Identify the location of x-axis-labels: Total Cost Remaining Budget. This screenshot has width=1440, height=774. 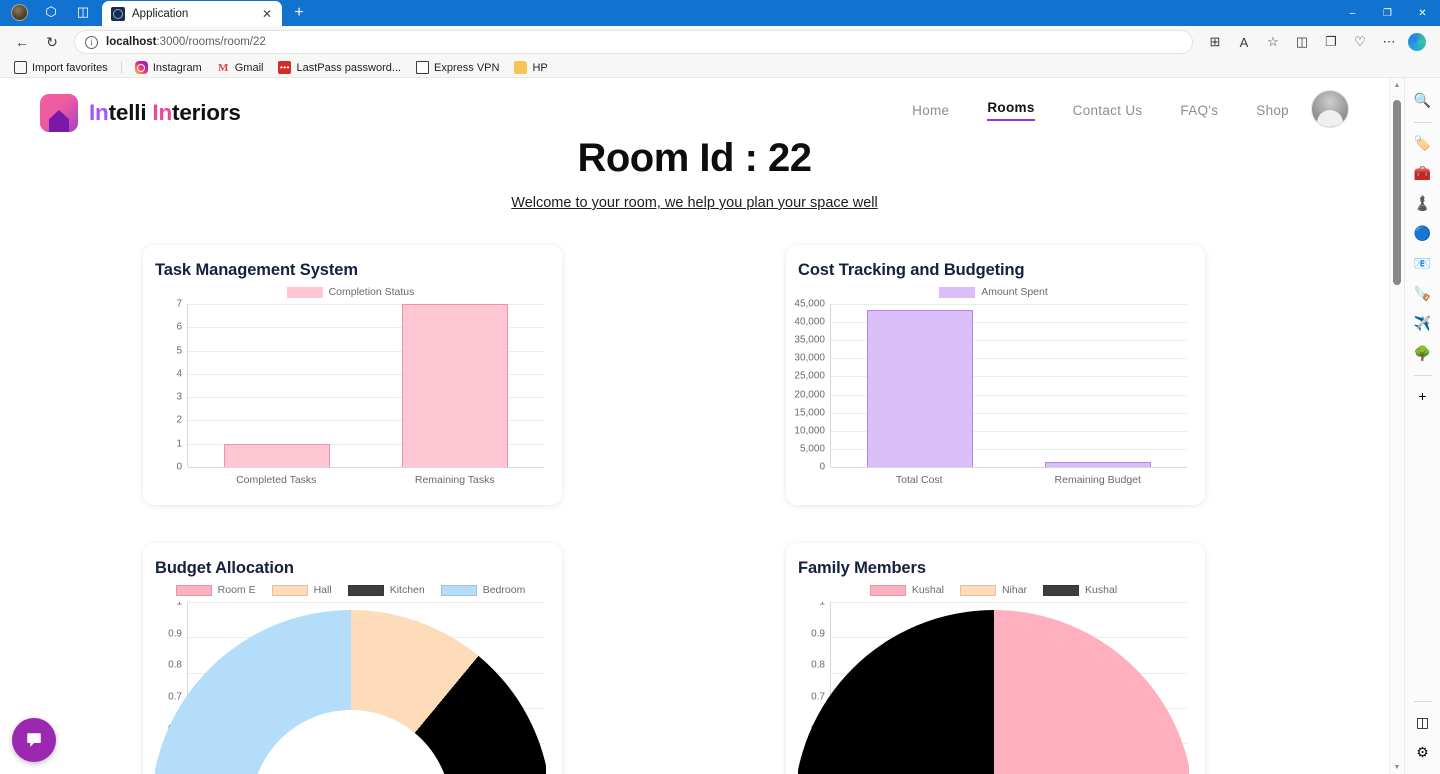
(1008, 479).